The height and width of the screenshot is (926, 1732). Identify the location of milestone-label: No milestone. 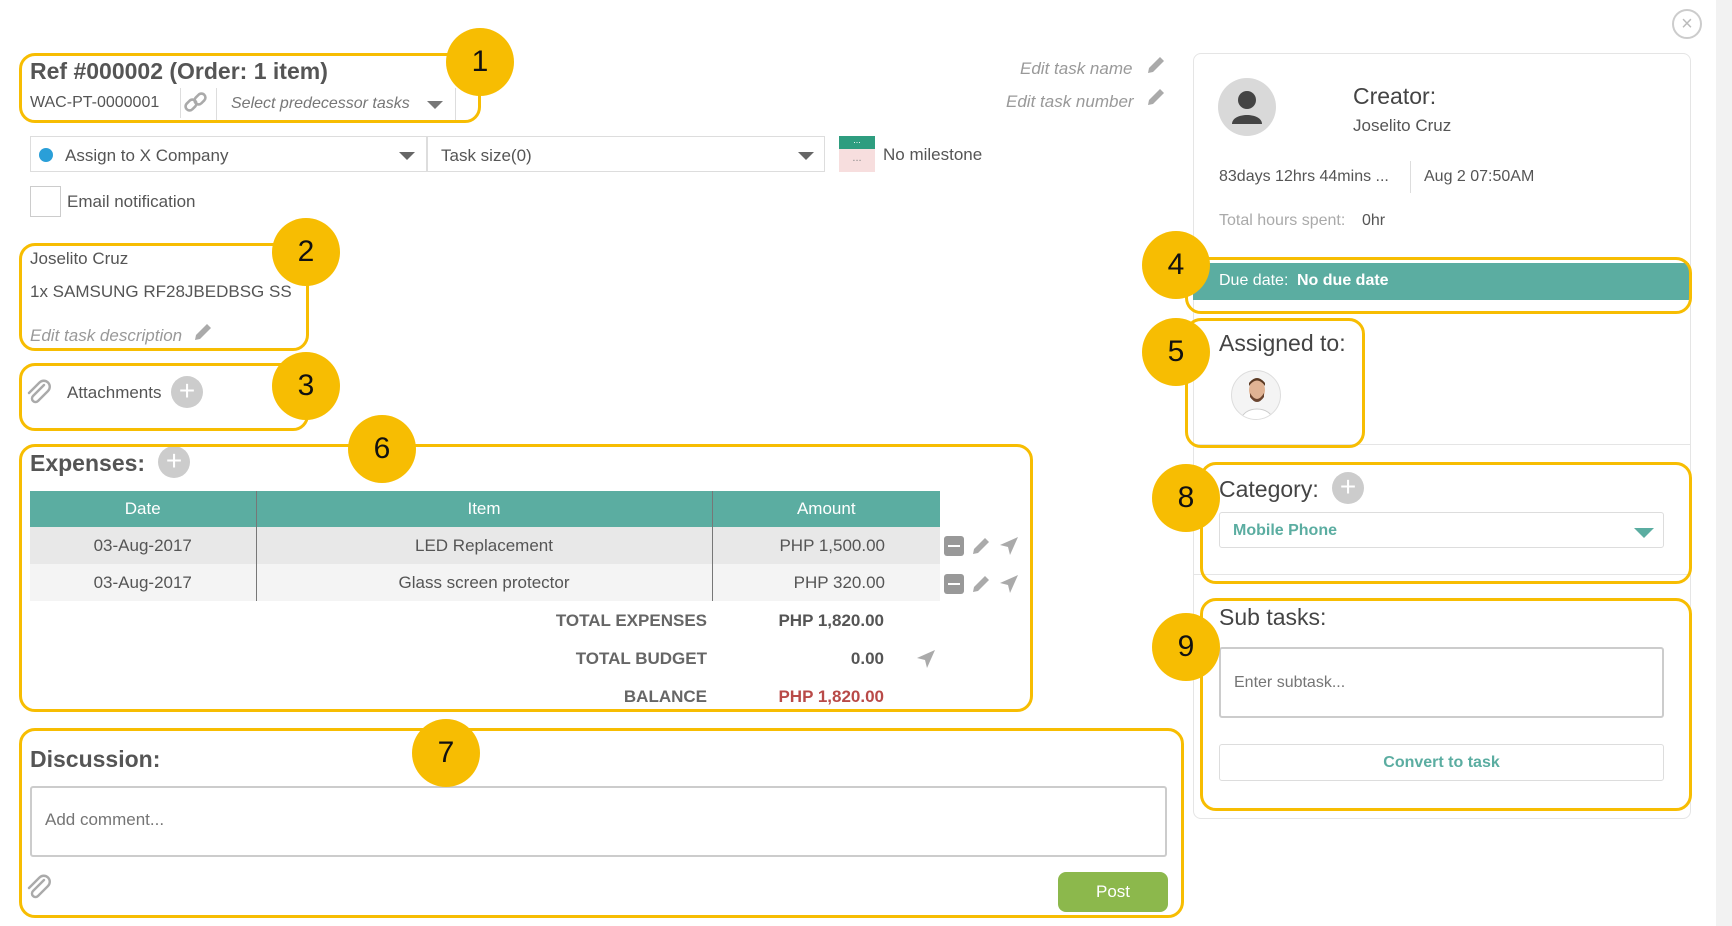
(932, 155).